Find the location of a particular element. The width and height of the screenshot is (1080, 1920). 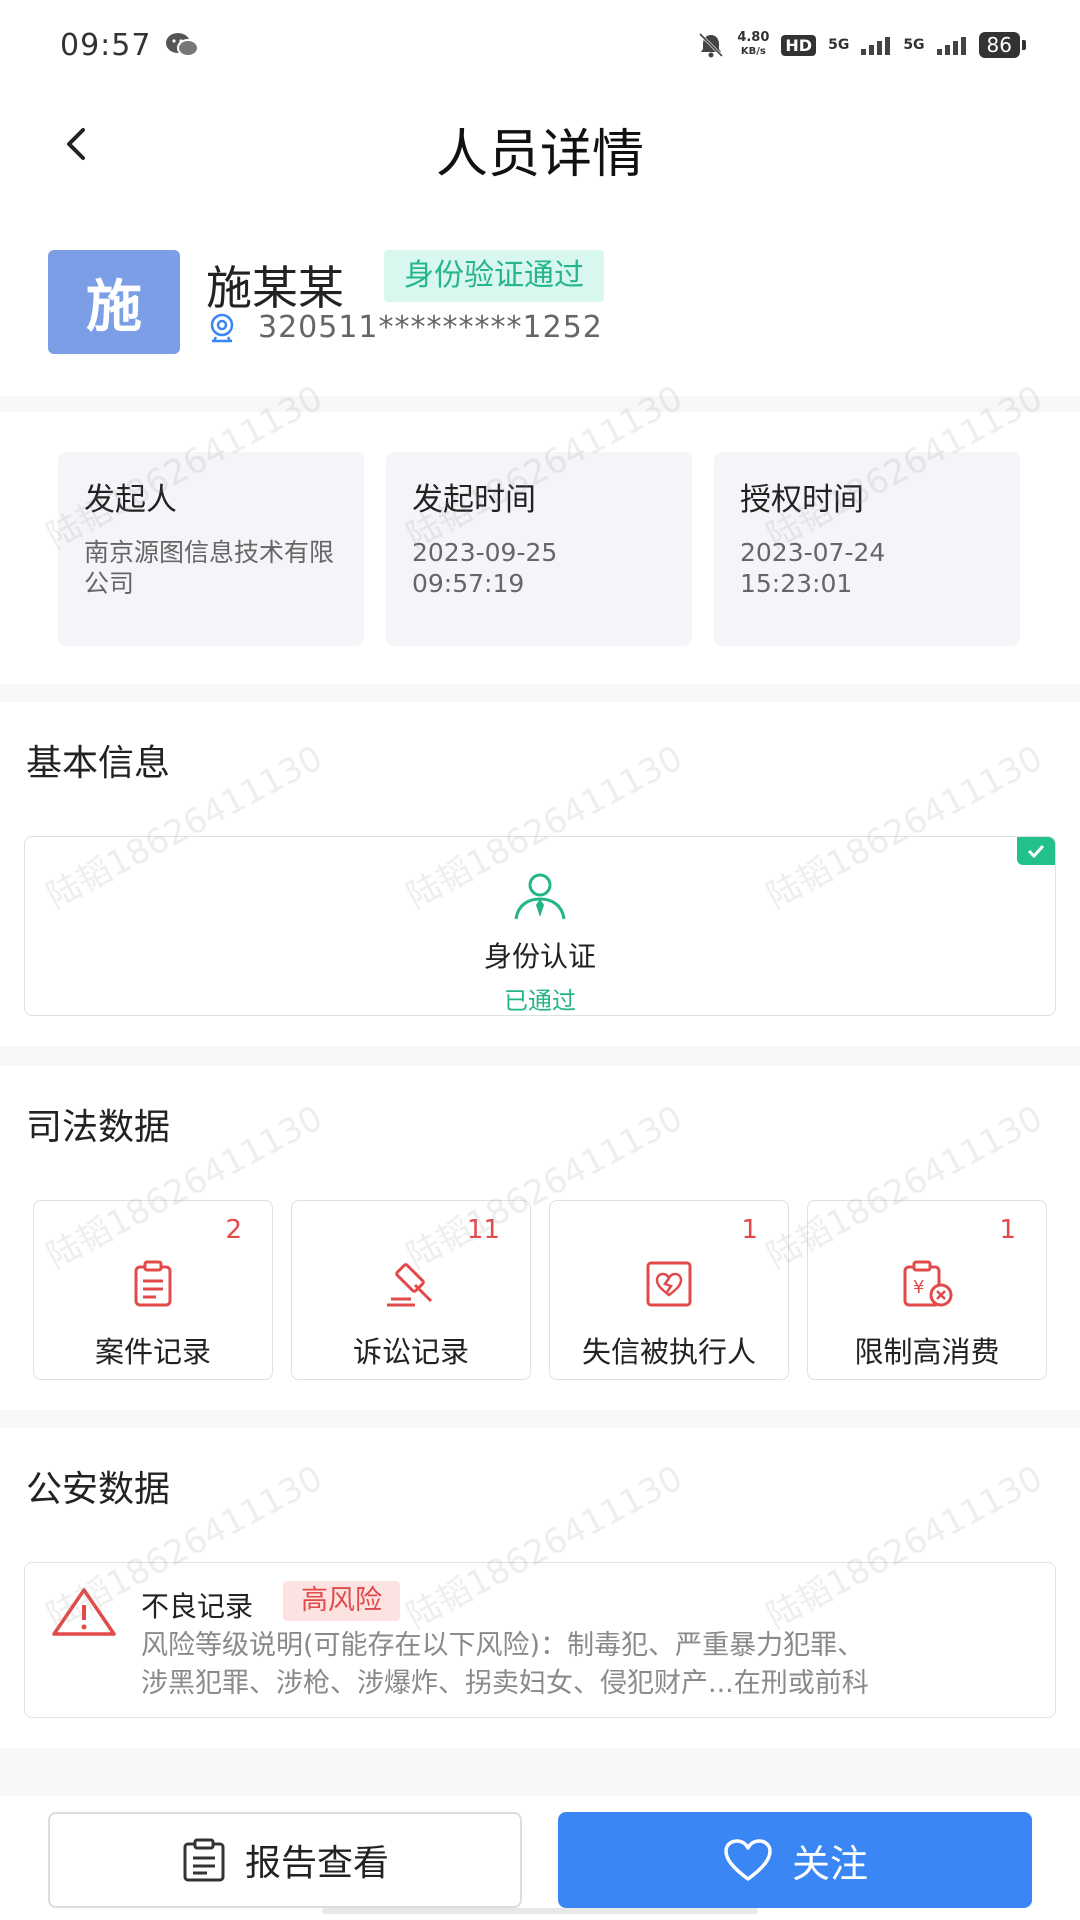

profile-header: 施 施某某 身份验证通过 320511*********1252 is located at coordinates (540, 298).